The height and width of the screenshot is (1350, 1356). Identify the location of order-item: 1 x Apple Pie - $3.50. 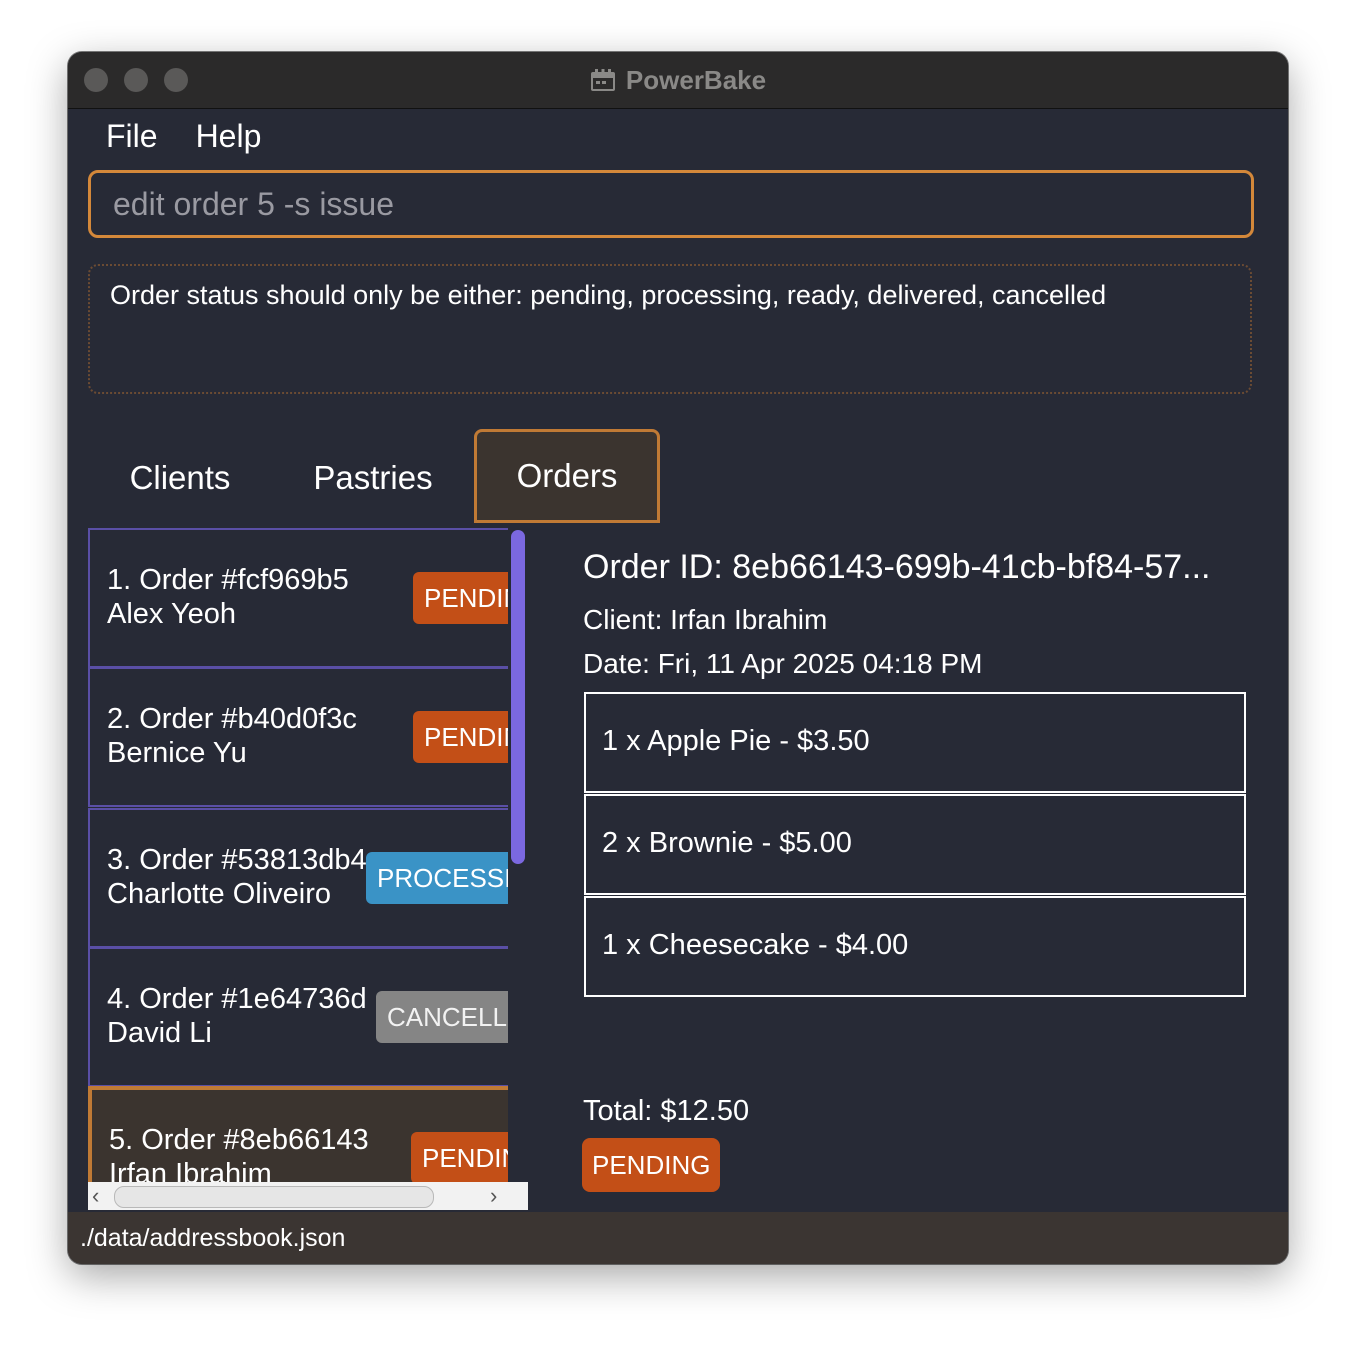
(915, 742).